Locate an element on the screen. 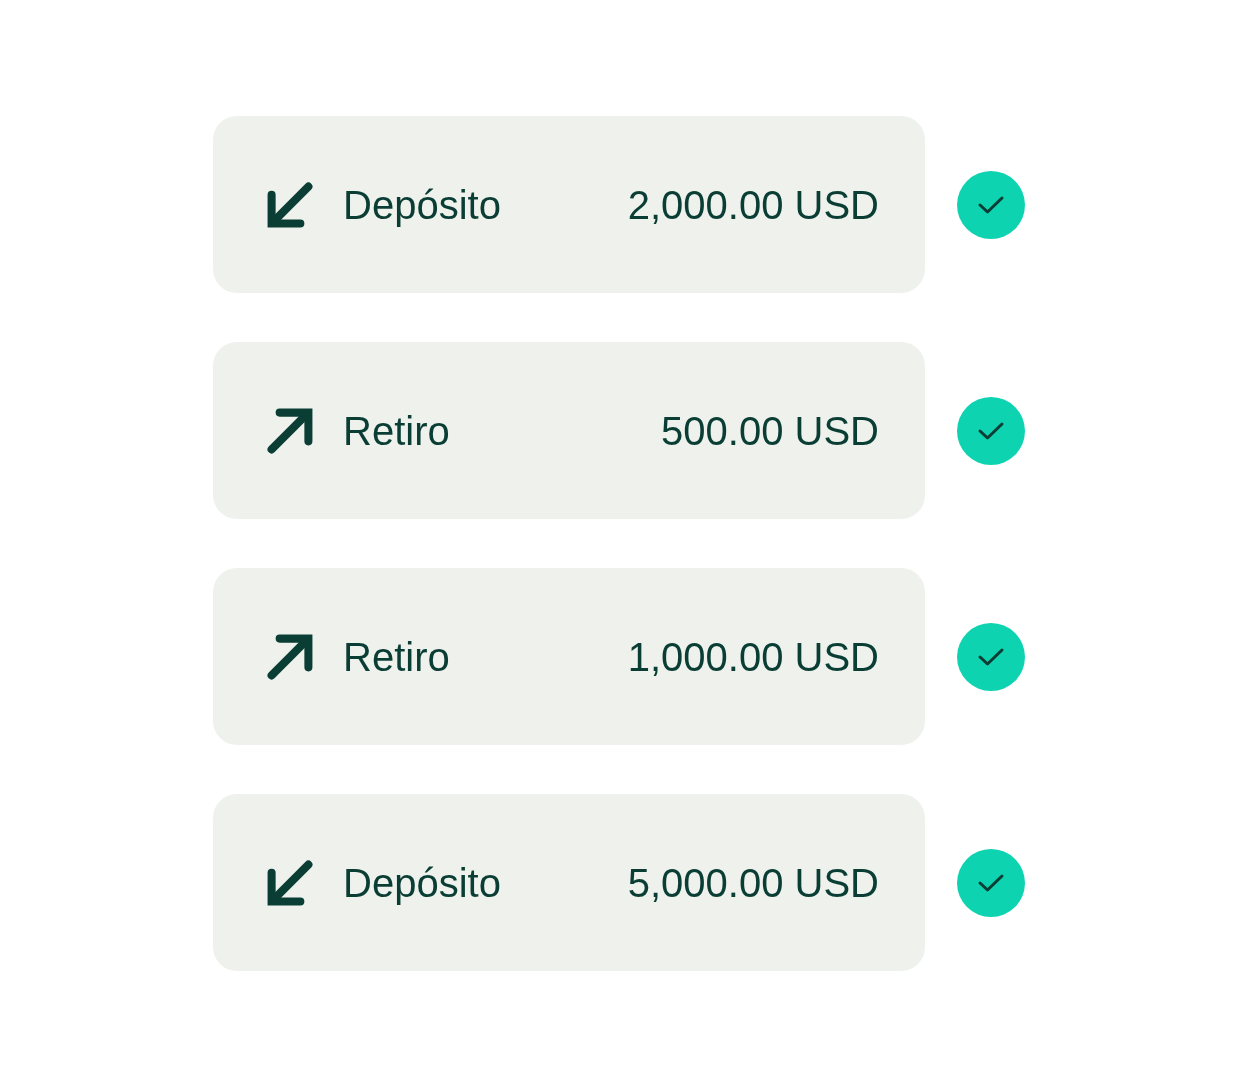 This screenshot has width=1238, height=1088. amount-text: 1,000.00 USD is located at coordinates (753, 657).